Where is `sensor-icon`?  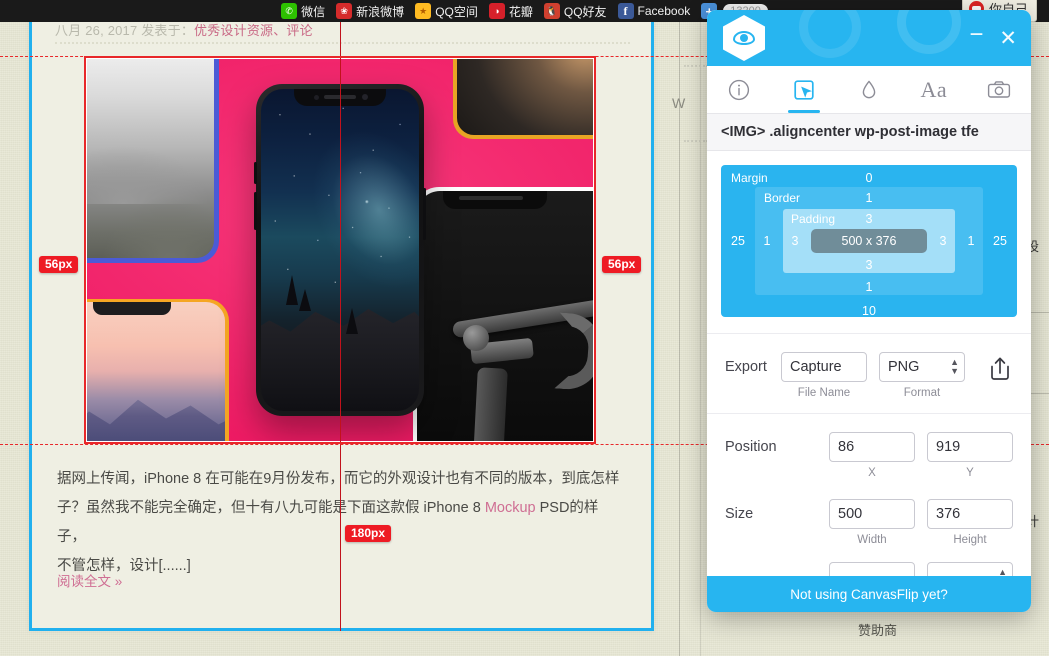 sensor-icon is located at coordinates (316, 97).